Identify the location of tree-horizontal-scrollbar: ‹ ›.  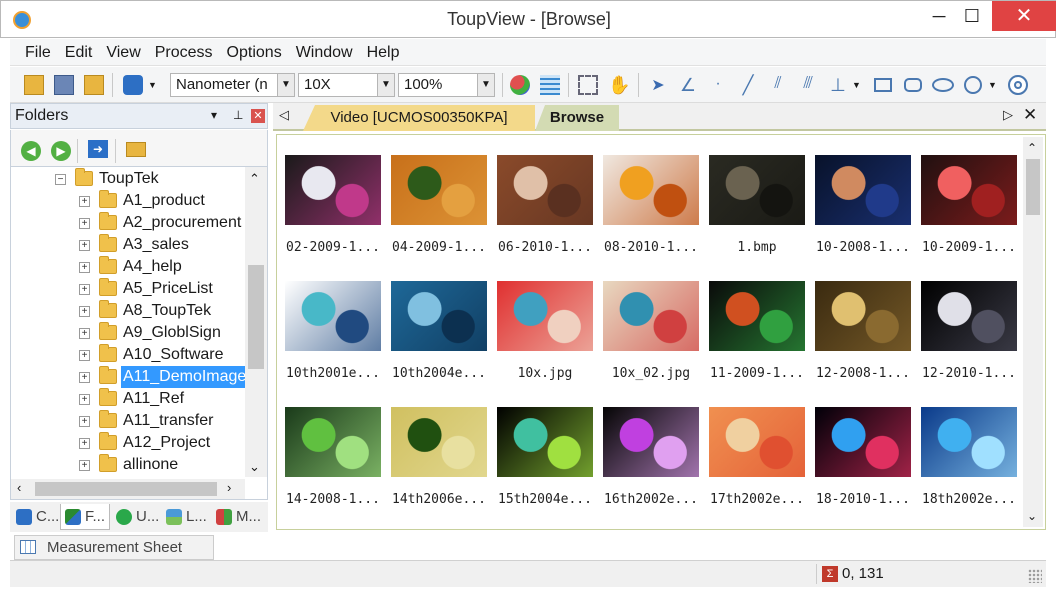
(128, 489).